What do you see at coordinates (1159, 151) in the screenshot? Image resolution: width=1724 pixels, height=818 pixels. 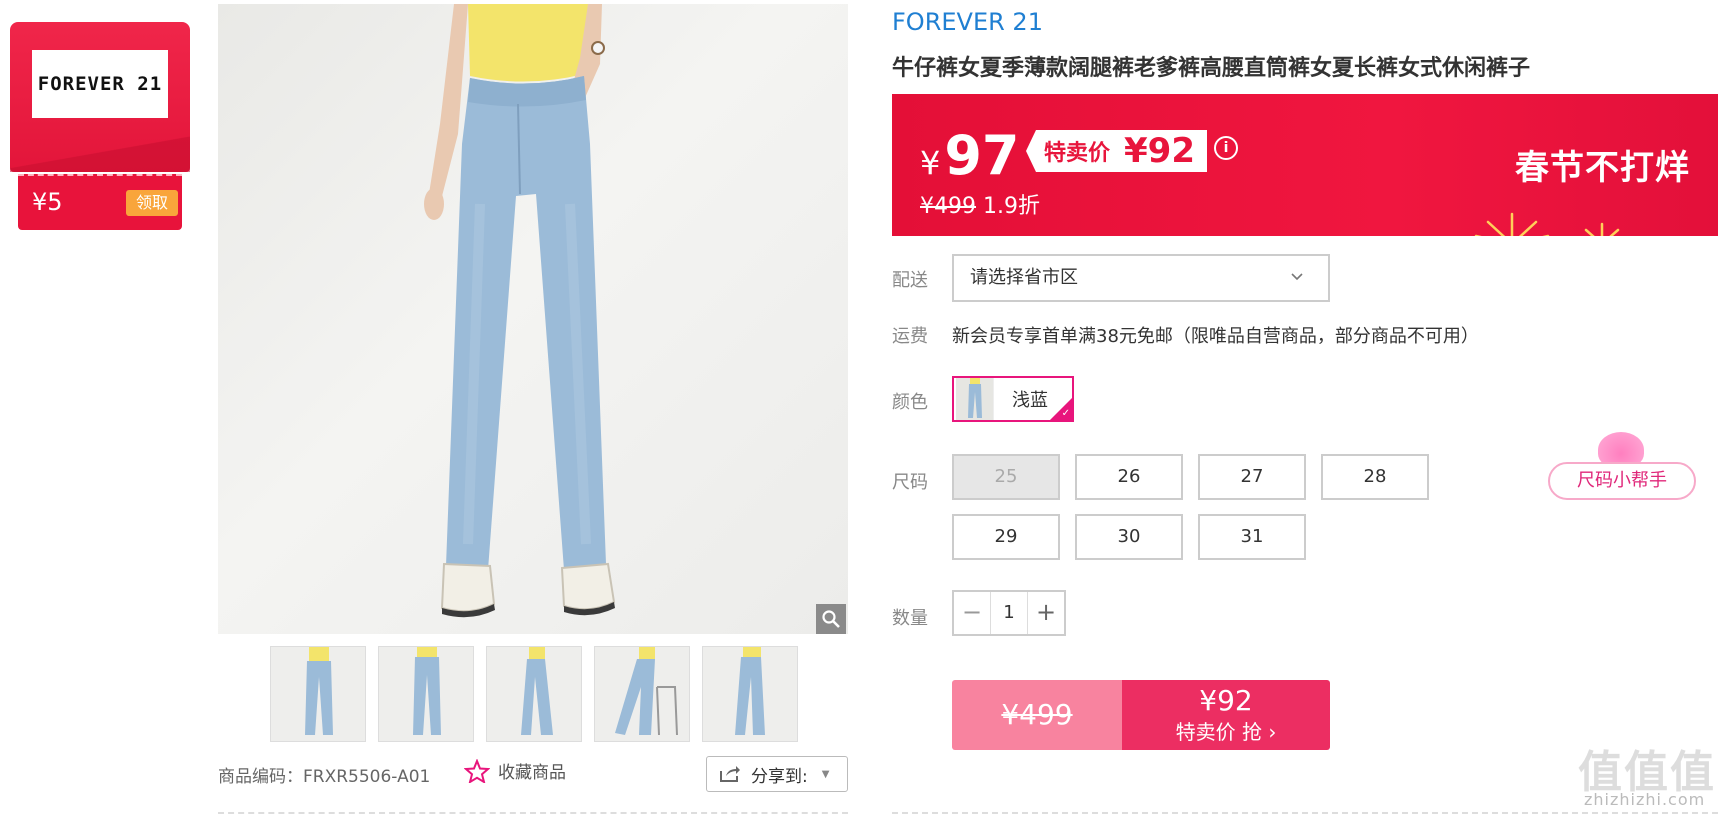 I see `special-price-value: ¥92` at bounding box center [1159, 151].